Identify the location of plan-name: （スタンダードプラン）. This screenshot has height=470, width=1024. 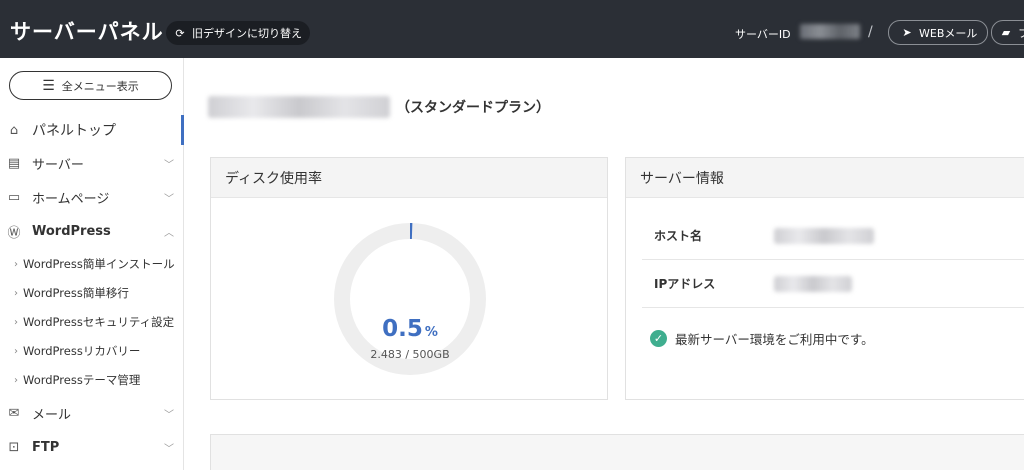
(473, 108).